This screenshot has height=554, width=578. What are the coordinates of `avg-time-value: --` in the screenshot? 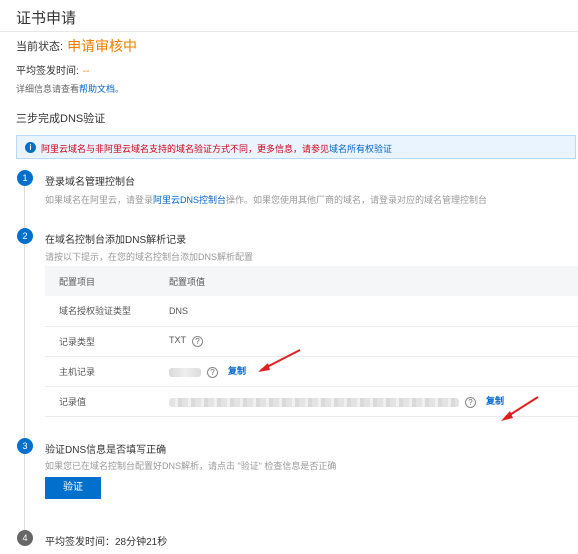 It's located at (86, 71).